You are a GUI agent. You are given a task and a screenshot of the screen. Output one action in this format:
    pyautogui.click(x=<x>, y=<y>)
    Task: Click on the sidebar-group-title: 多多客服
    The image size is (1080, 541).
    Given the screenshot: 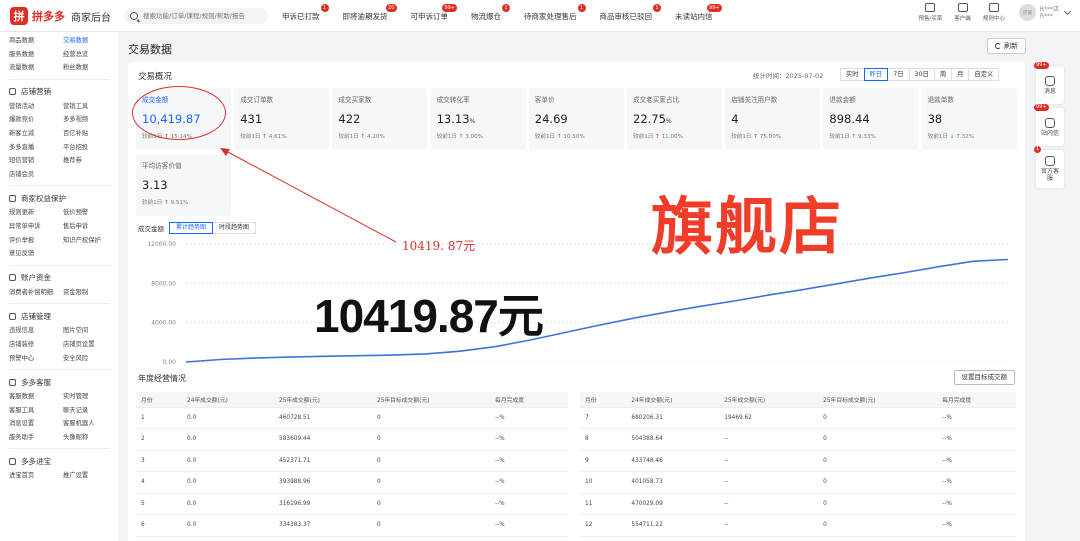 What is the action you would take?
    pyautogui.click(x=63, y=382)
    